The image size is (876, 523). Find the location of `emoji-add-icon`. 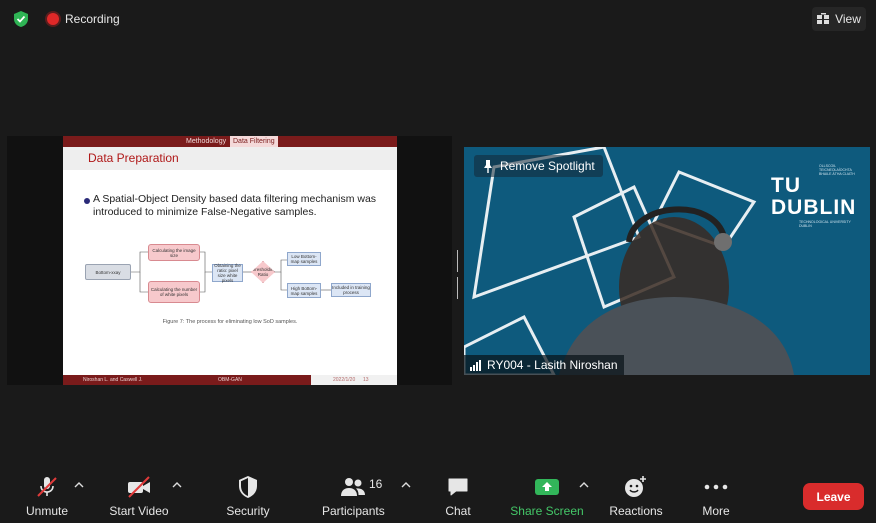

emoji-add-icon is located at coordinates (636, 487).